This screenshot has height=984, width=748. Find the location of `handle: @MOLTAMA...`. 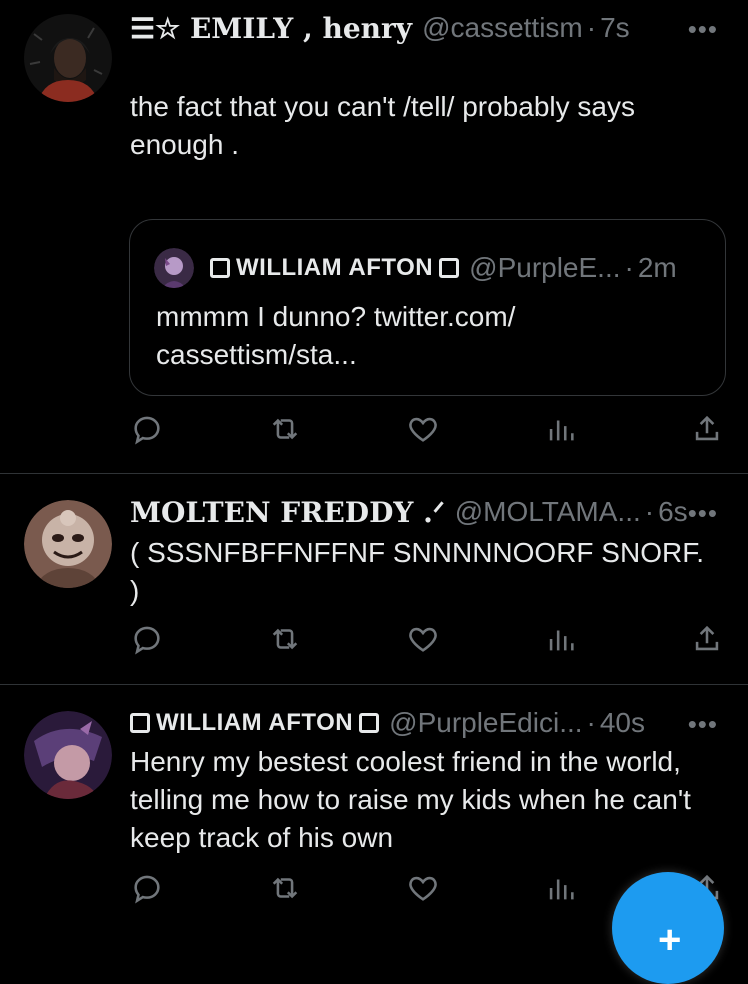

handle: @MOLTAMA... is located at coordinates (548, 512).